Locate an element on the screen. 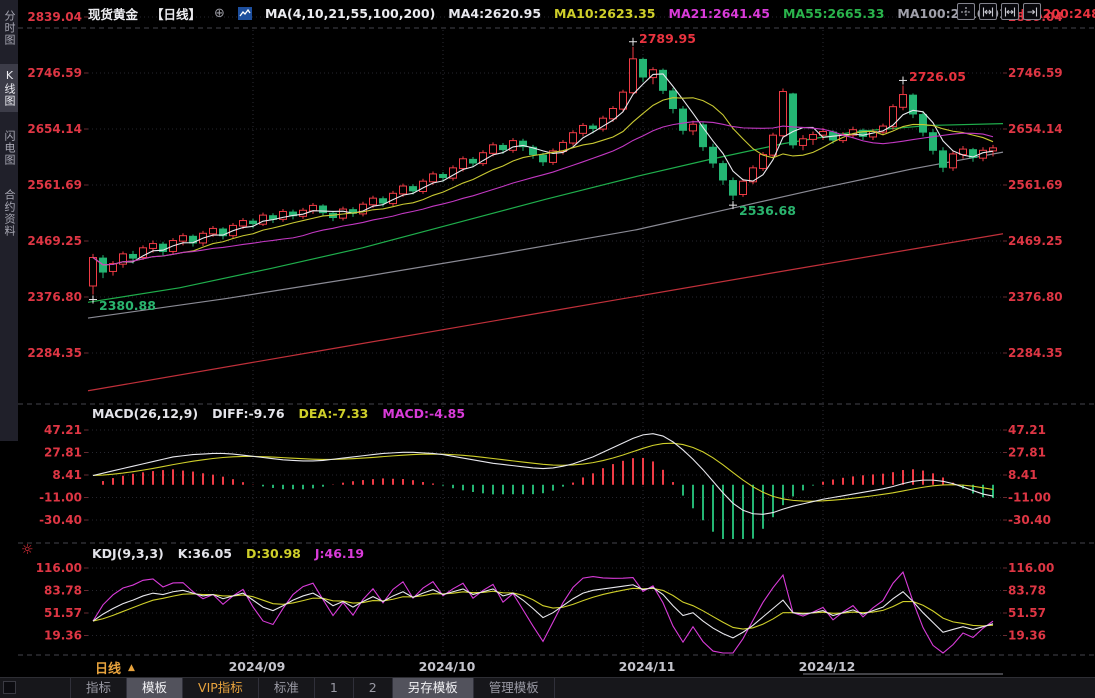  goto-latest-icon is located at coordinates (1032, 11).